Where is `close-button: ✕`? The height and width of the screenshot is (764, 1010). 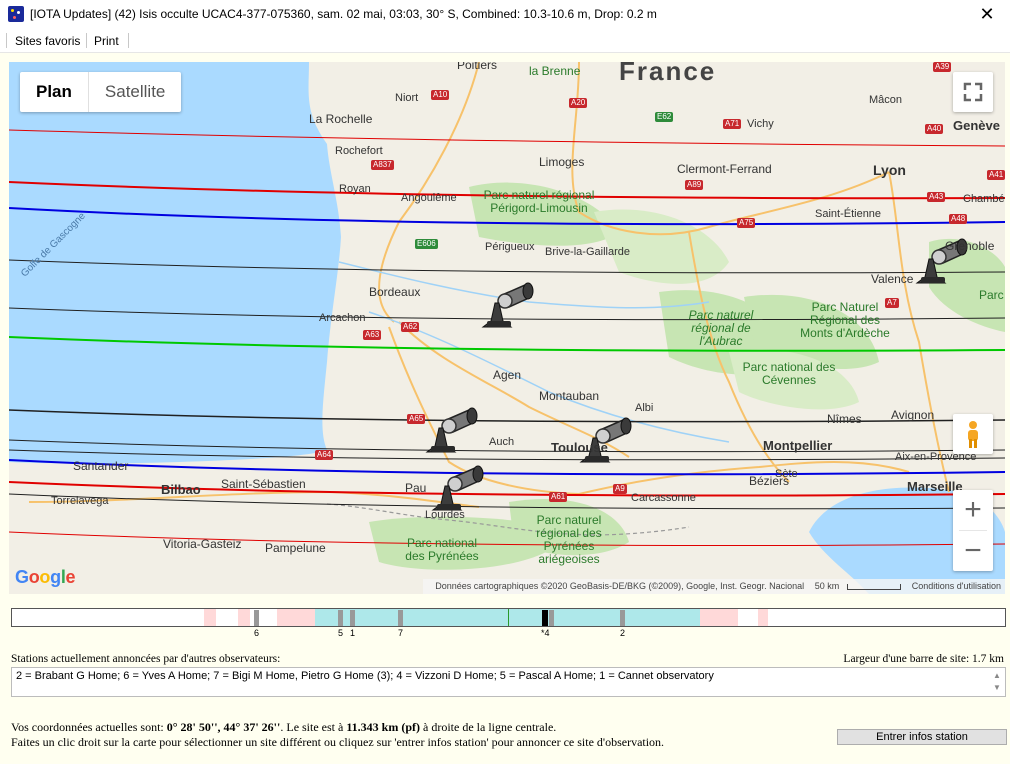
close-button: ✕ is located at coordinates (987, 15).